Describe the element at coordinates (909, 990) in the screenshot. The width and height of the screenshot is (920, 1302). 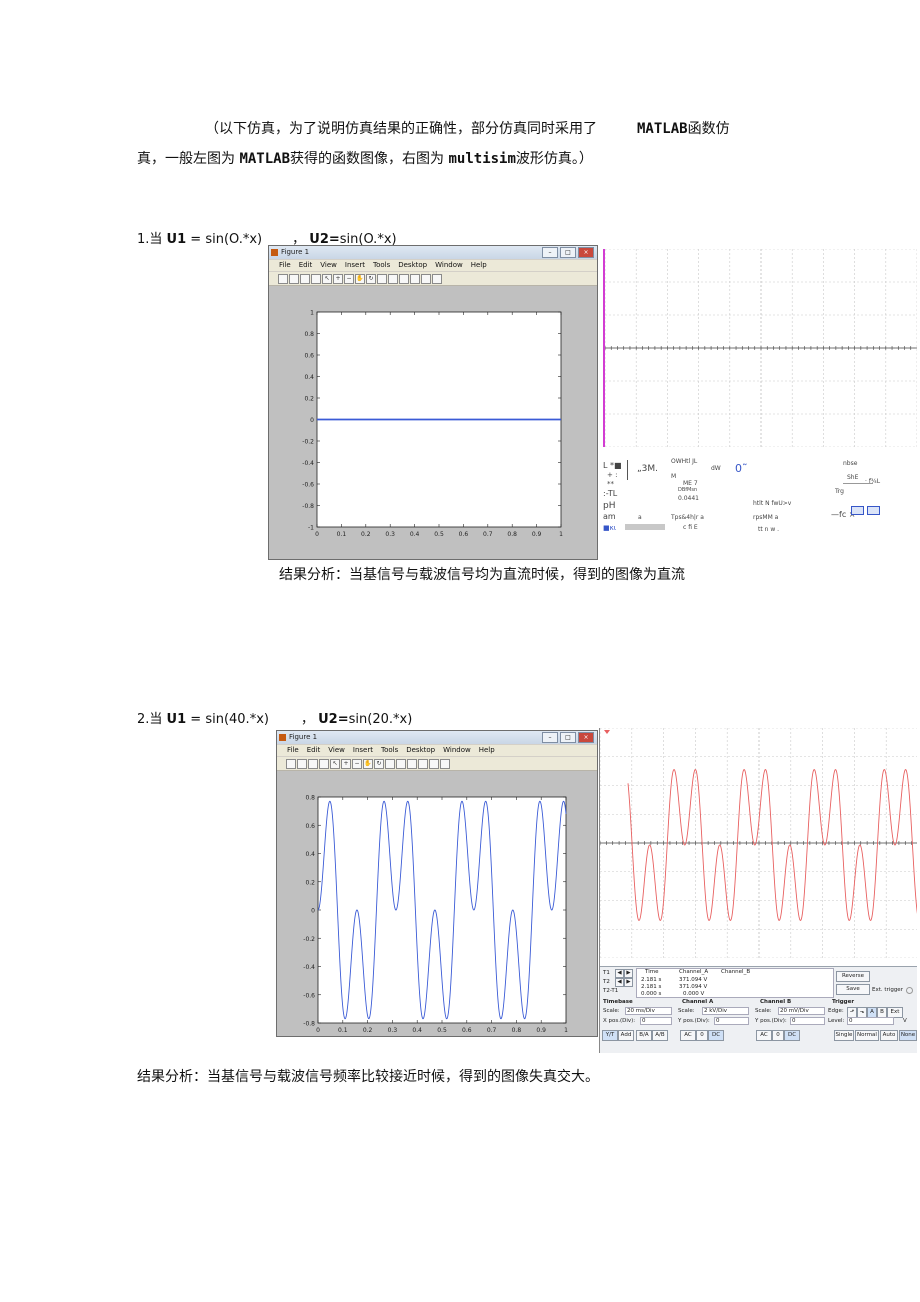
I see `ext-trigger-radio` at that location.